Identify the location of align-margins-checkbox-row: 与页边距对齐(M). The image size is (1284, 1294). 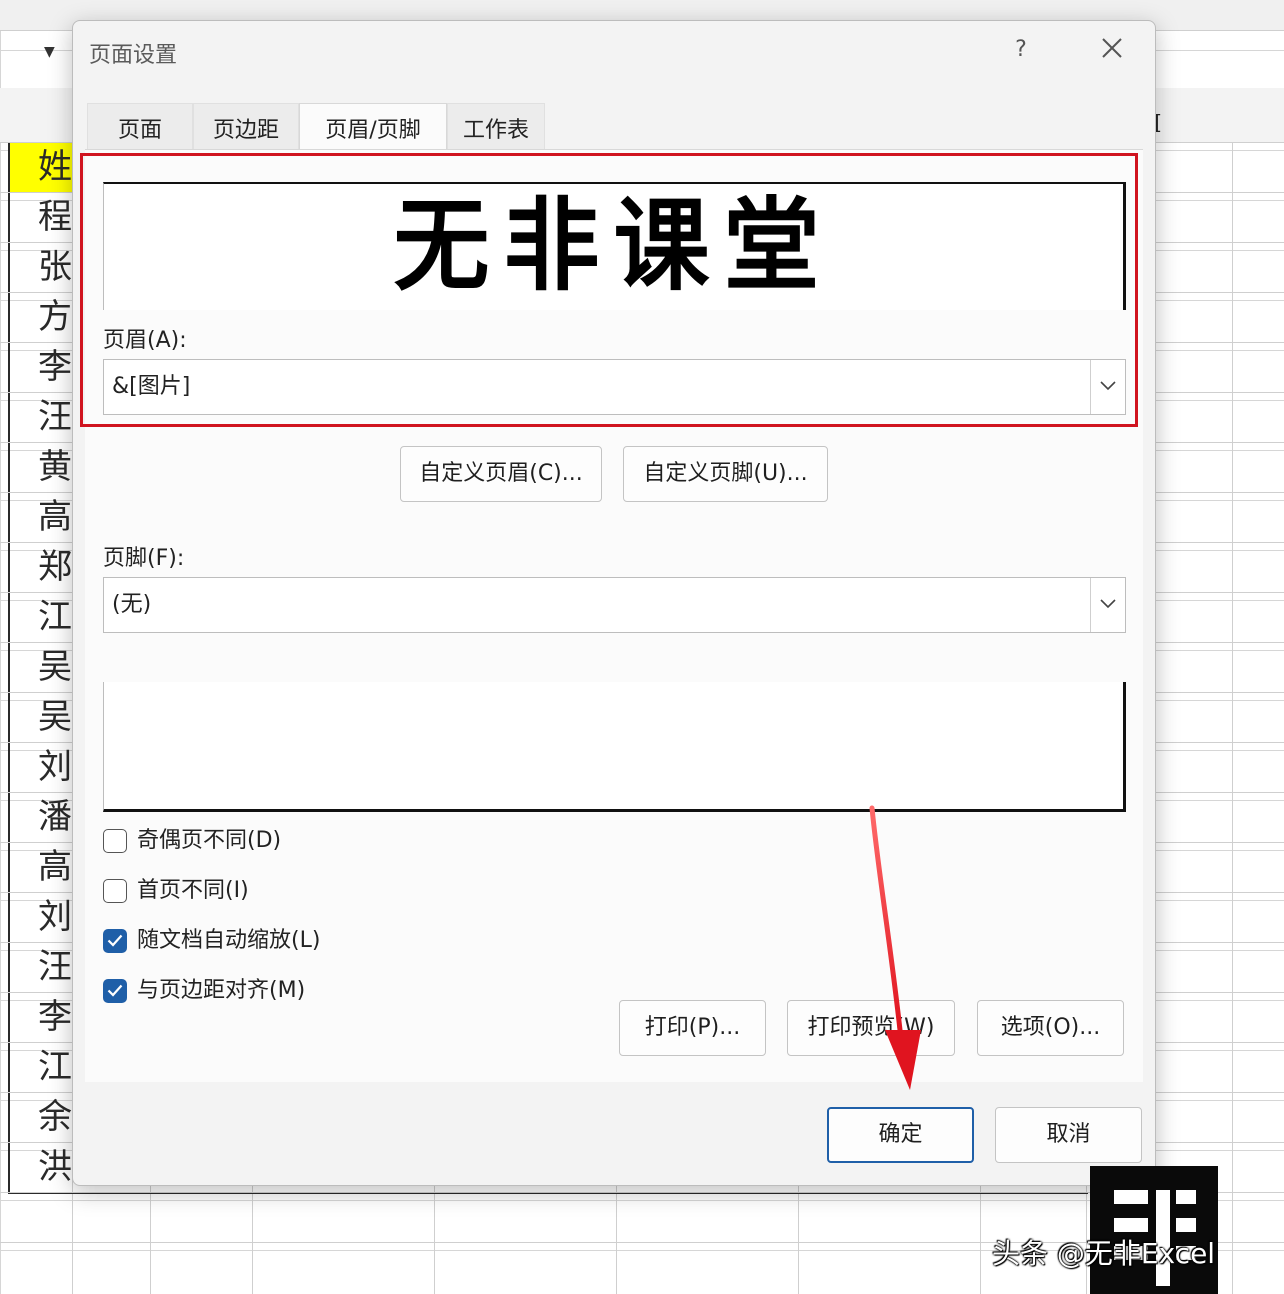
(253, 992).